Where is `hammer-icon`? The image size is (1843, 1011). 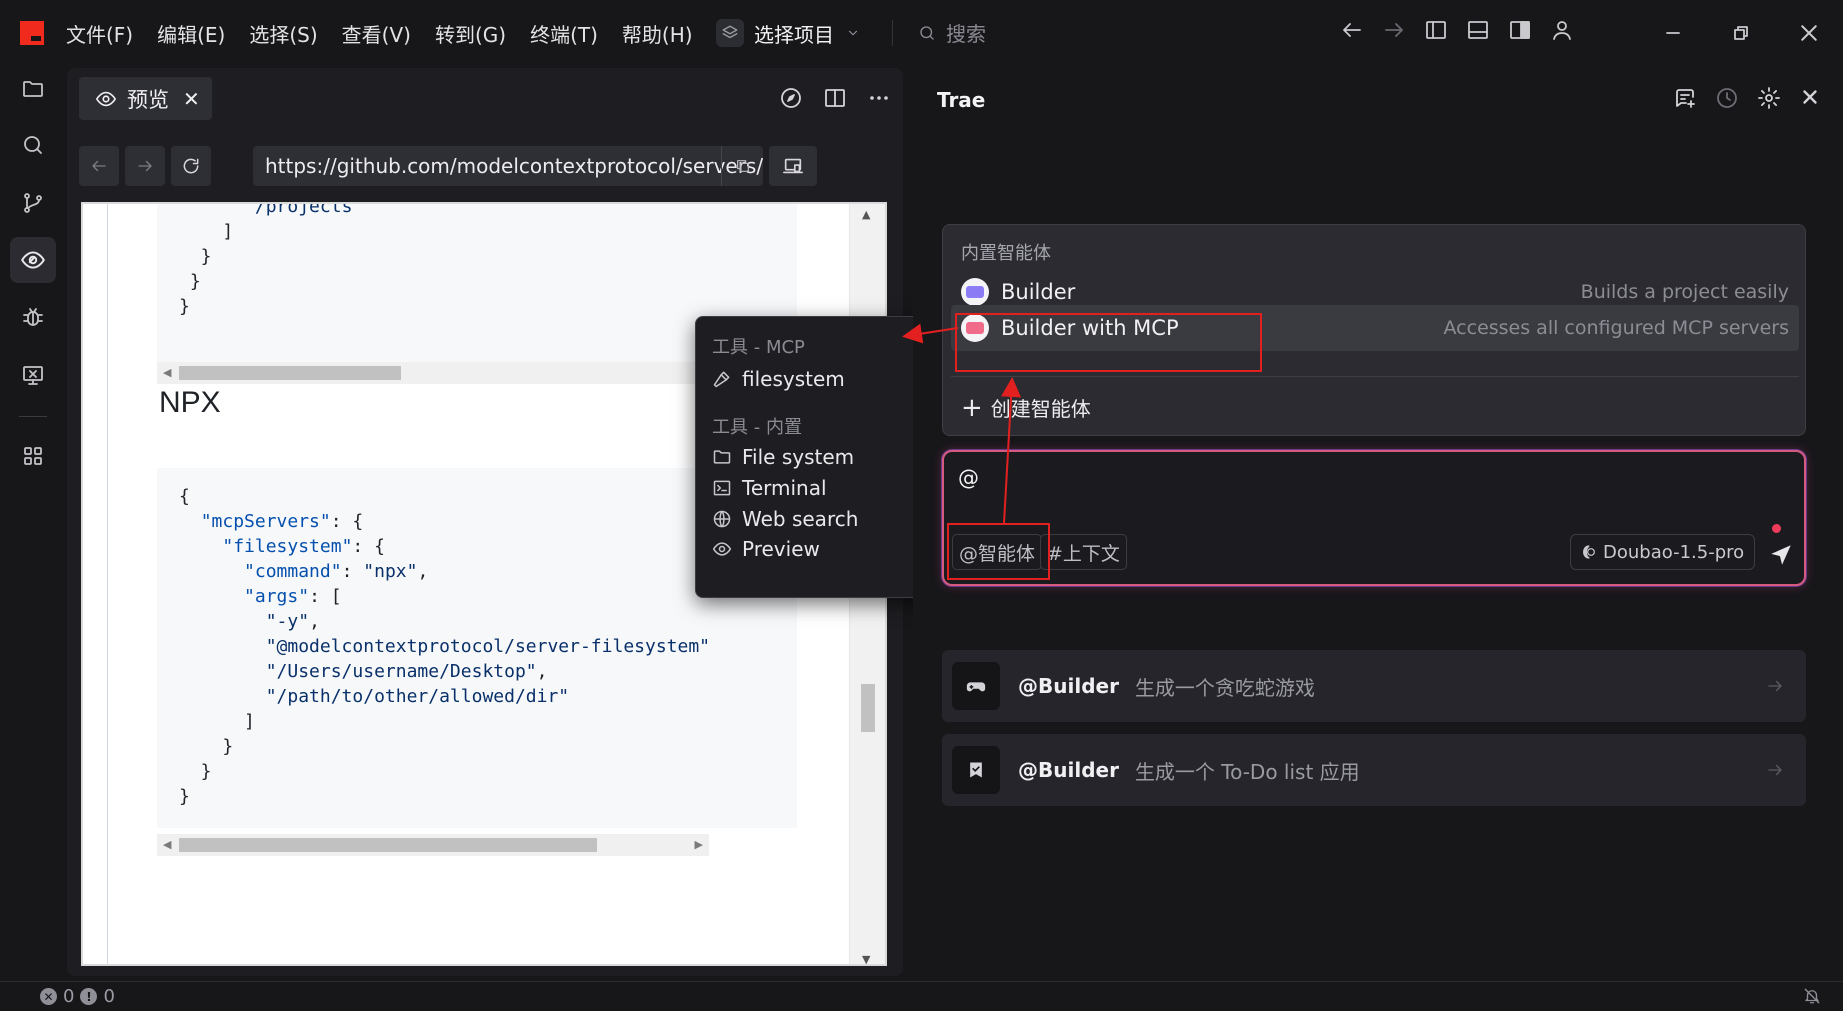 hammer-icon is located at coordinates (727, 379).